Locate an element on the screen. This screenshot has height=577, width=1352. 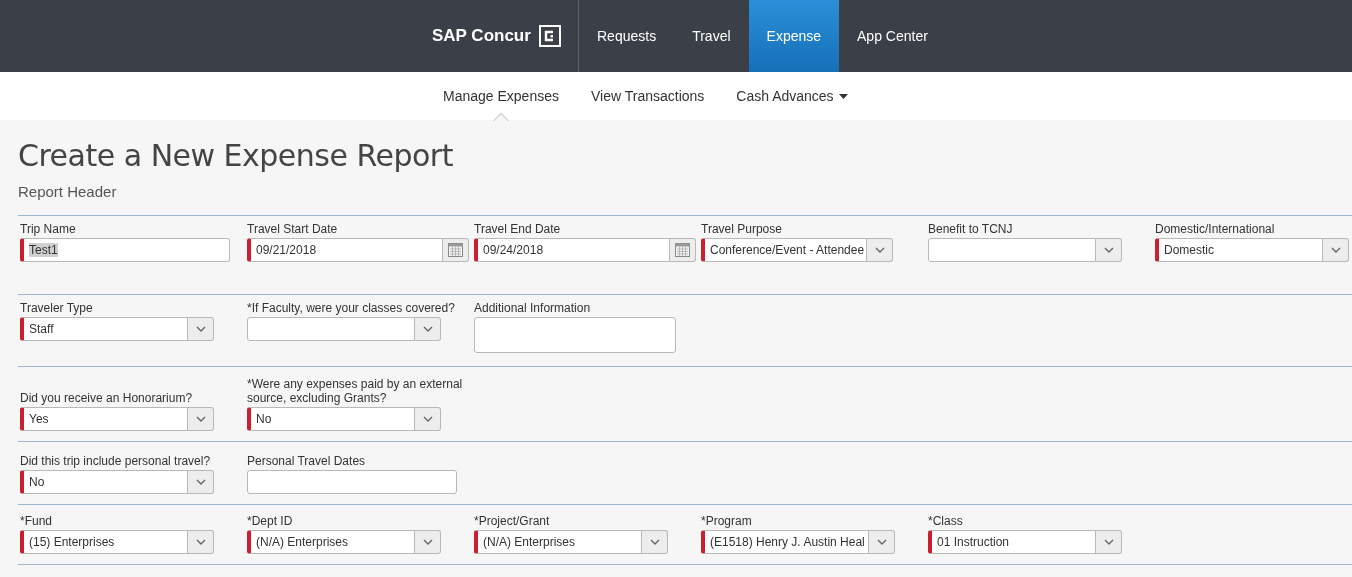
field-label: Travel End Date is located at coordinates (518, 229).